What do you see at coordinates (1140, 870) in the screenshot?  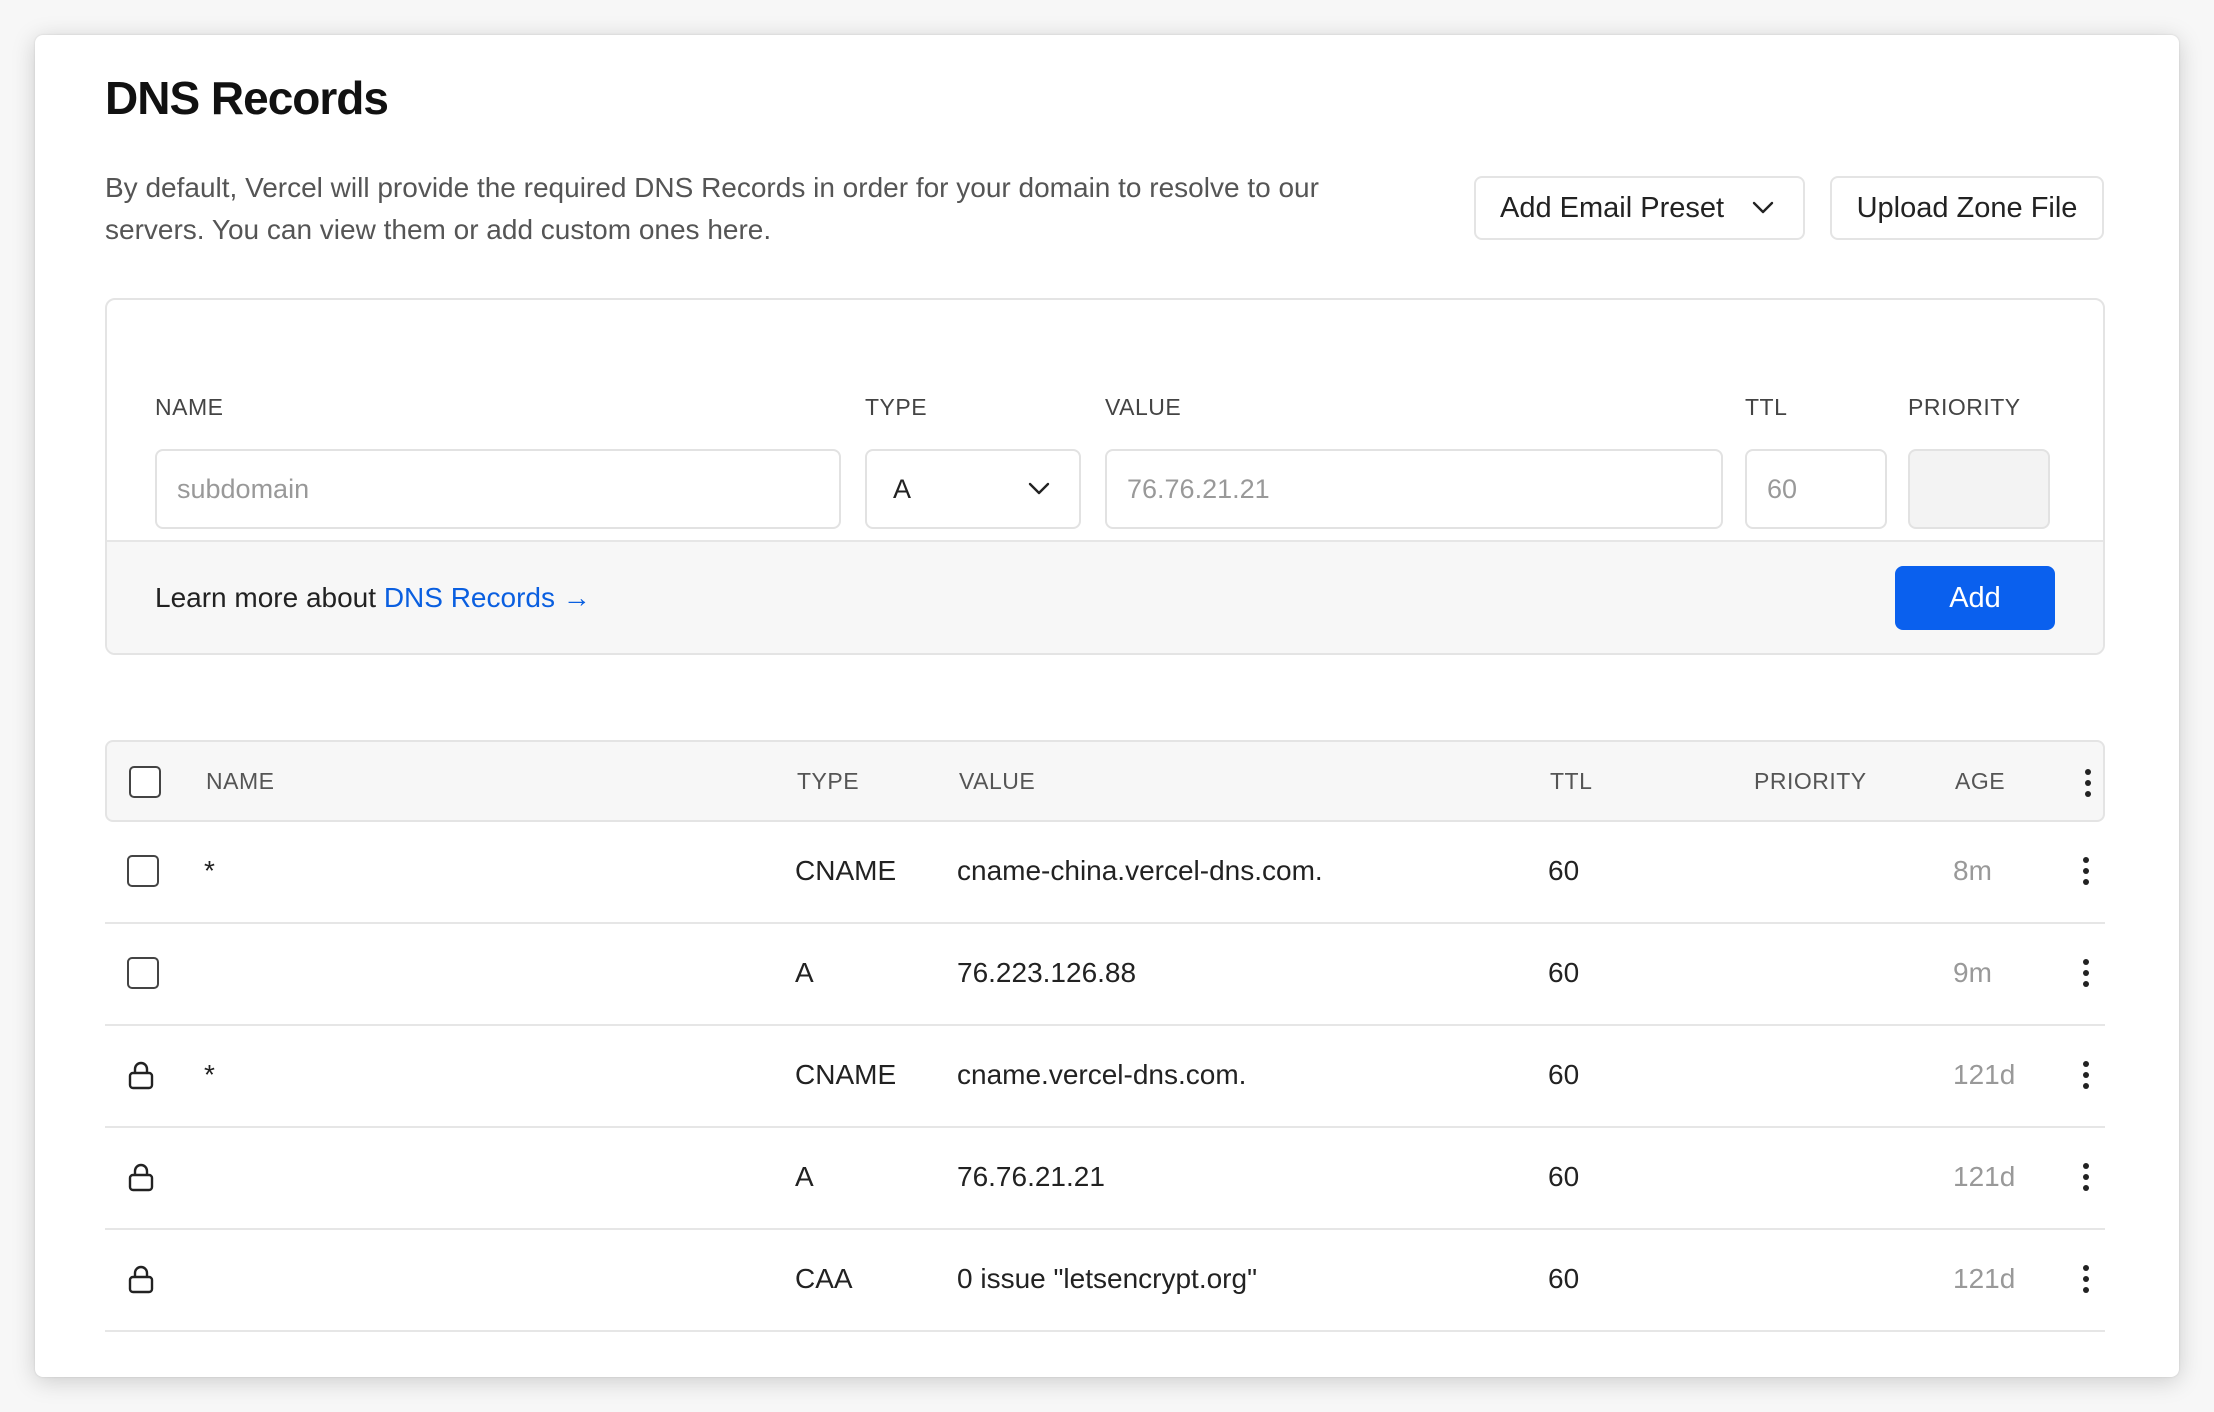 I see `cell-value: cname-china.vercel-dns.com.` at bounding box center [1140, 870].